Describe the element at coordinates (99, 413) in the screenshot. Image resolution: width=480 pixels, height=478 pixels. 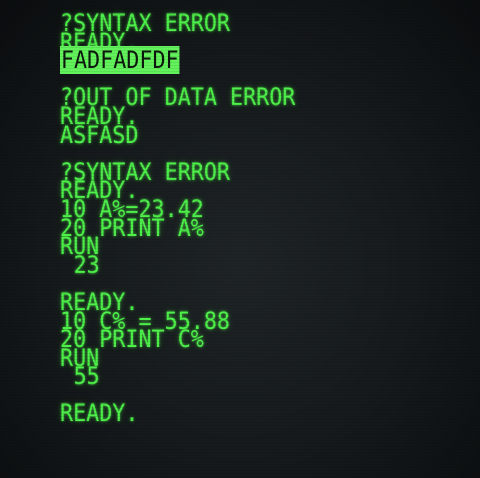
I see `ready-prompt: READY.` at that location.